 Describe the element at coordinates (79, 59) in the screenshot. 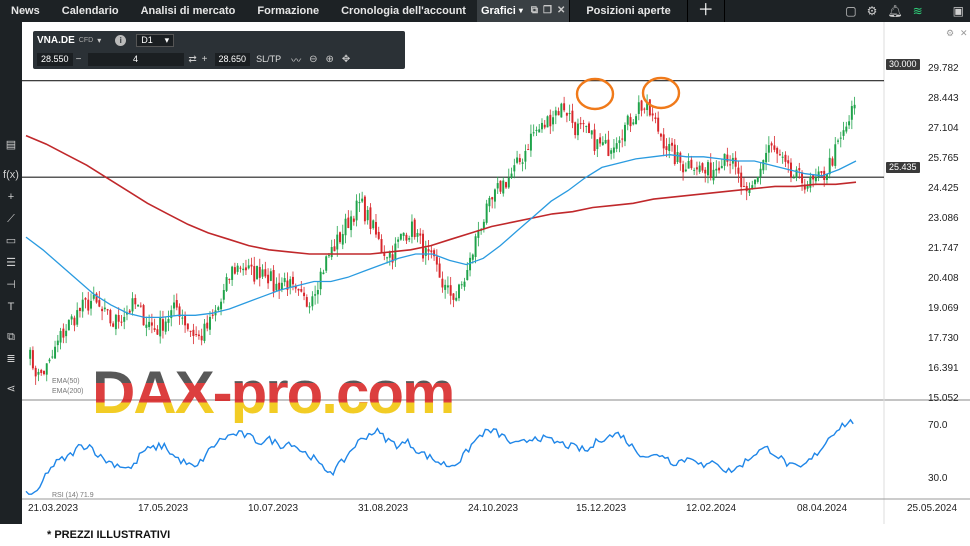

I see `minus-icon: −` at that location.